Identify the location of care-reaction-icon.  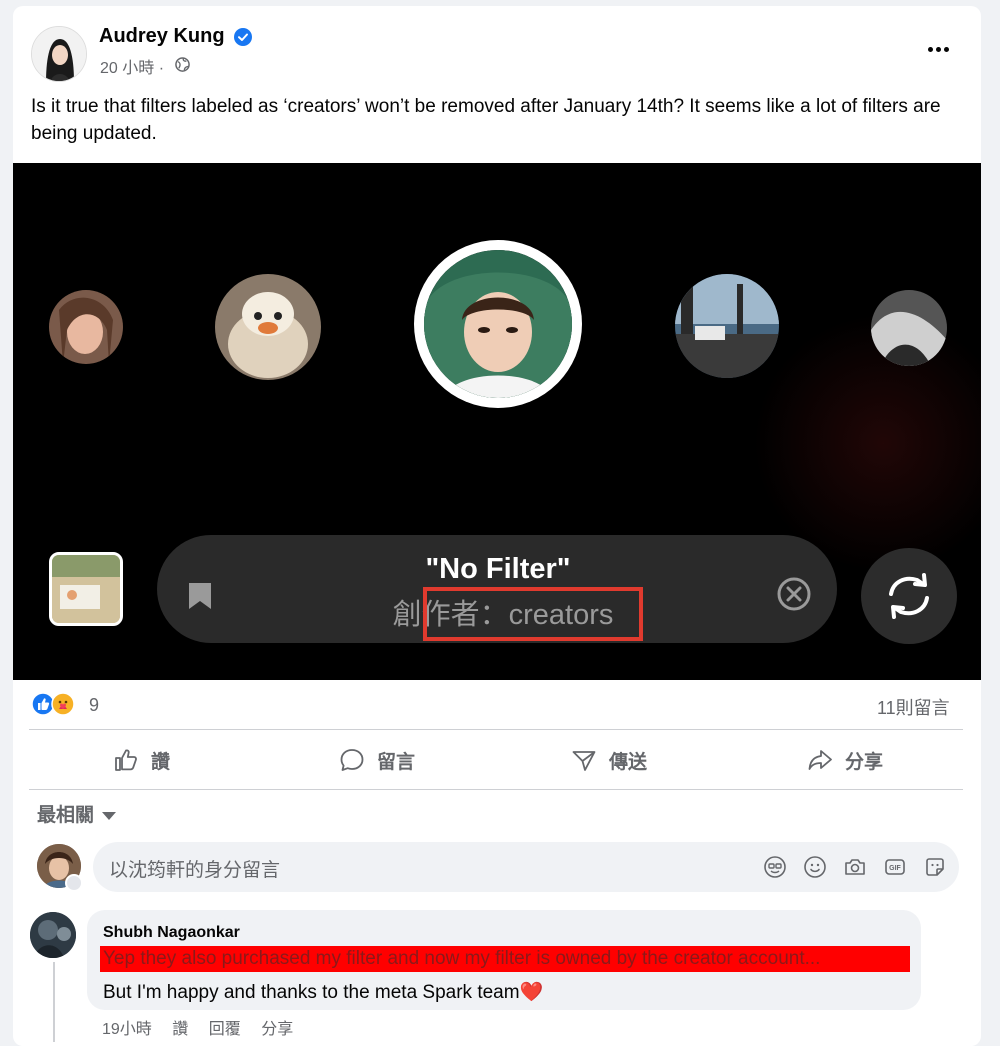
(63, 704).